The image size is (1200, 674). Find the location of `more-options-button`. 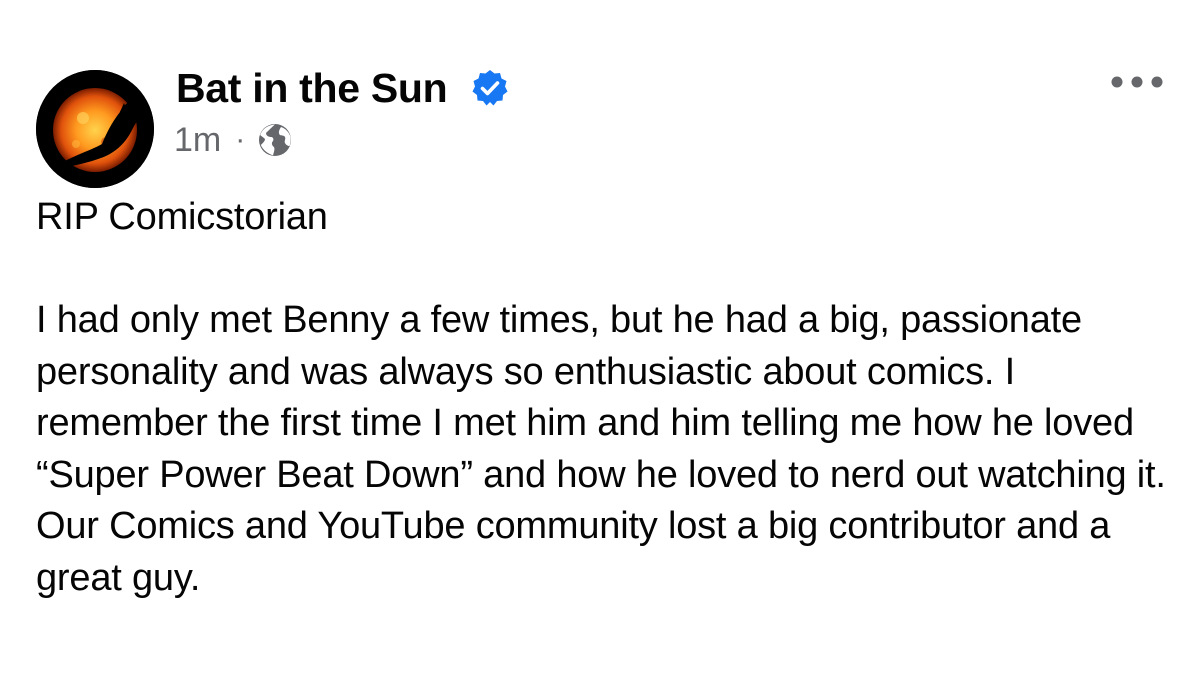

more-options-button is located at coordinates (1137, 82).